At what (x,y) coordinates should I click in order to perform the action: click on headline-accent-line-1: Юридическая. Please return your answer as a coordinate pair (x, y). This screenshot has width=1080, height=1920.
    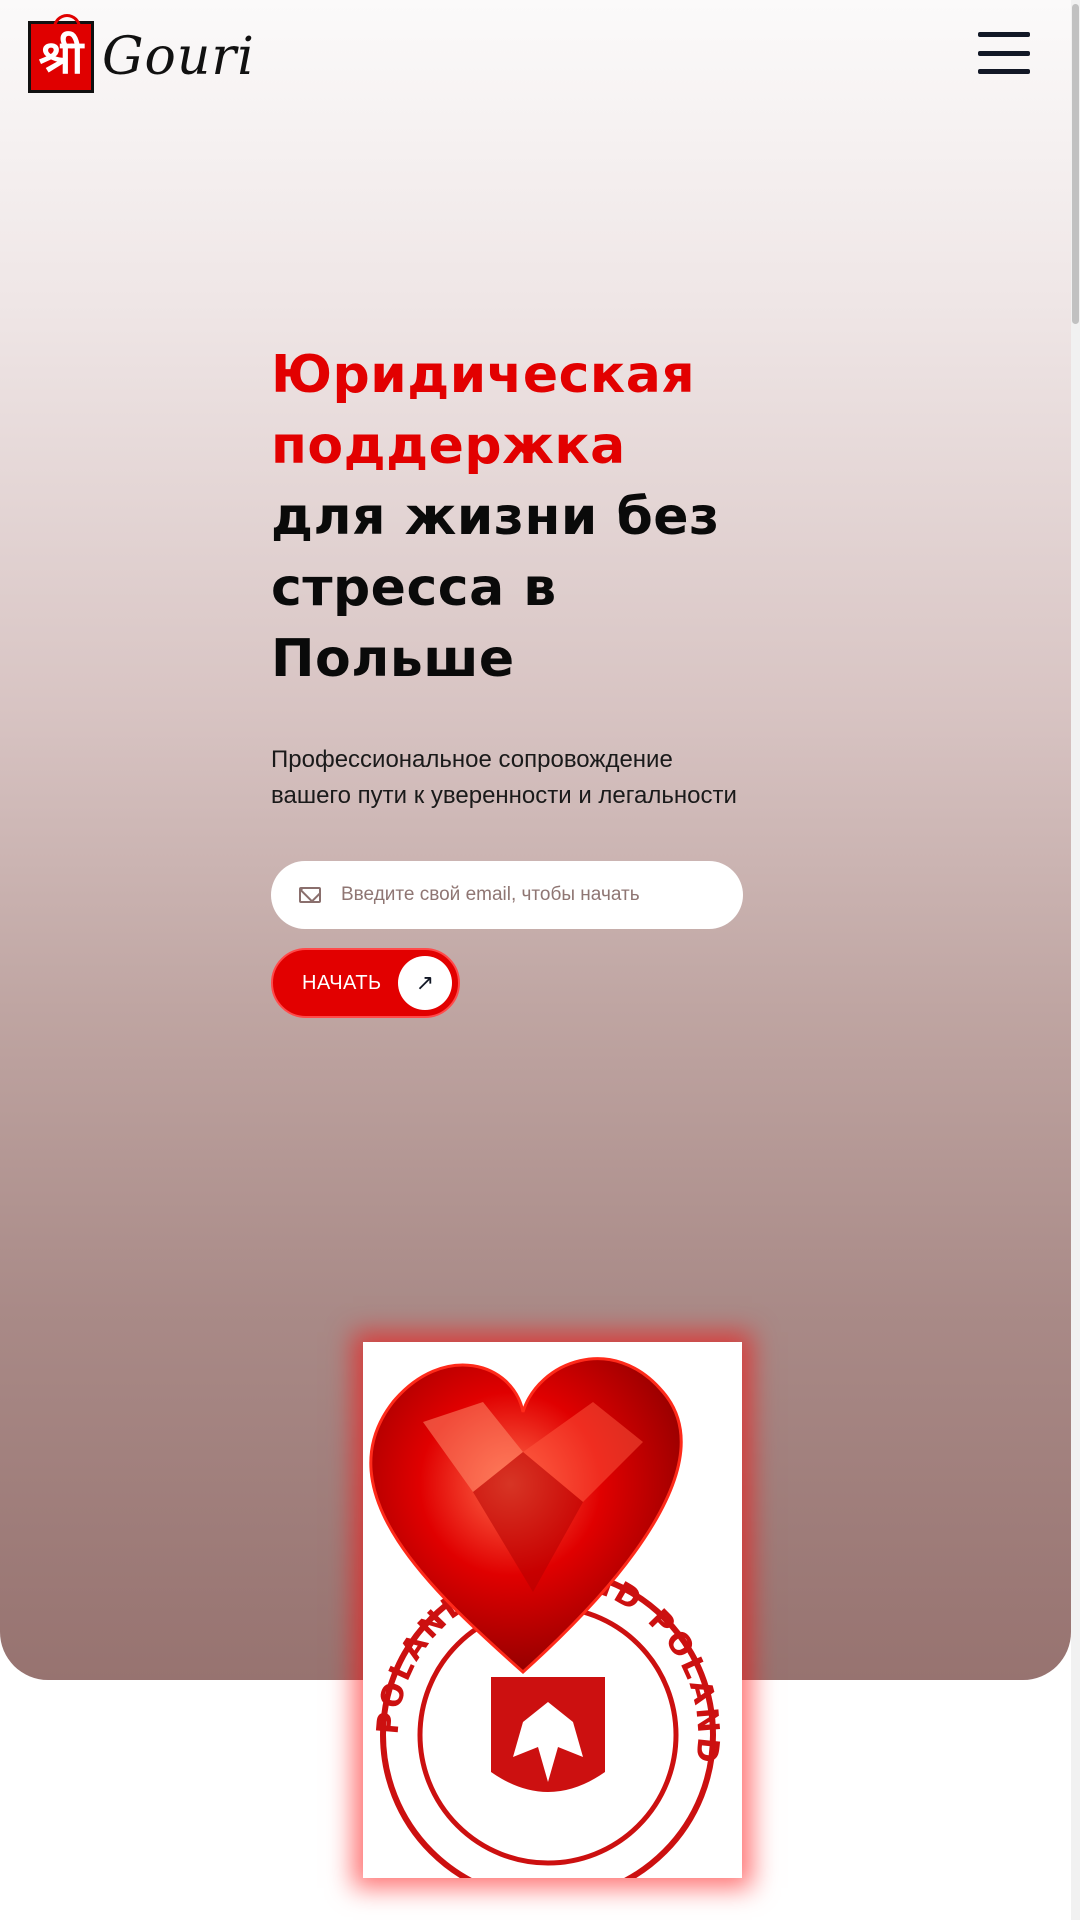
    Looking at the image, I should click on (483, 375).